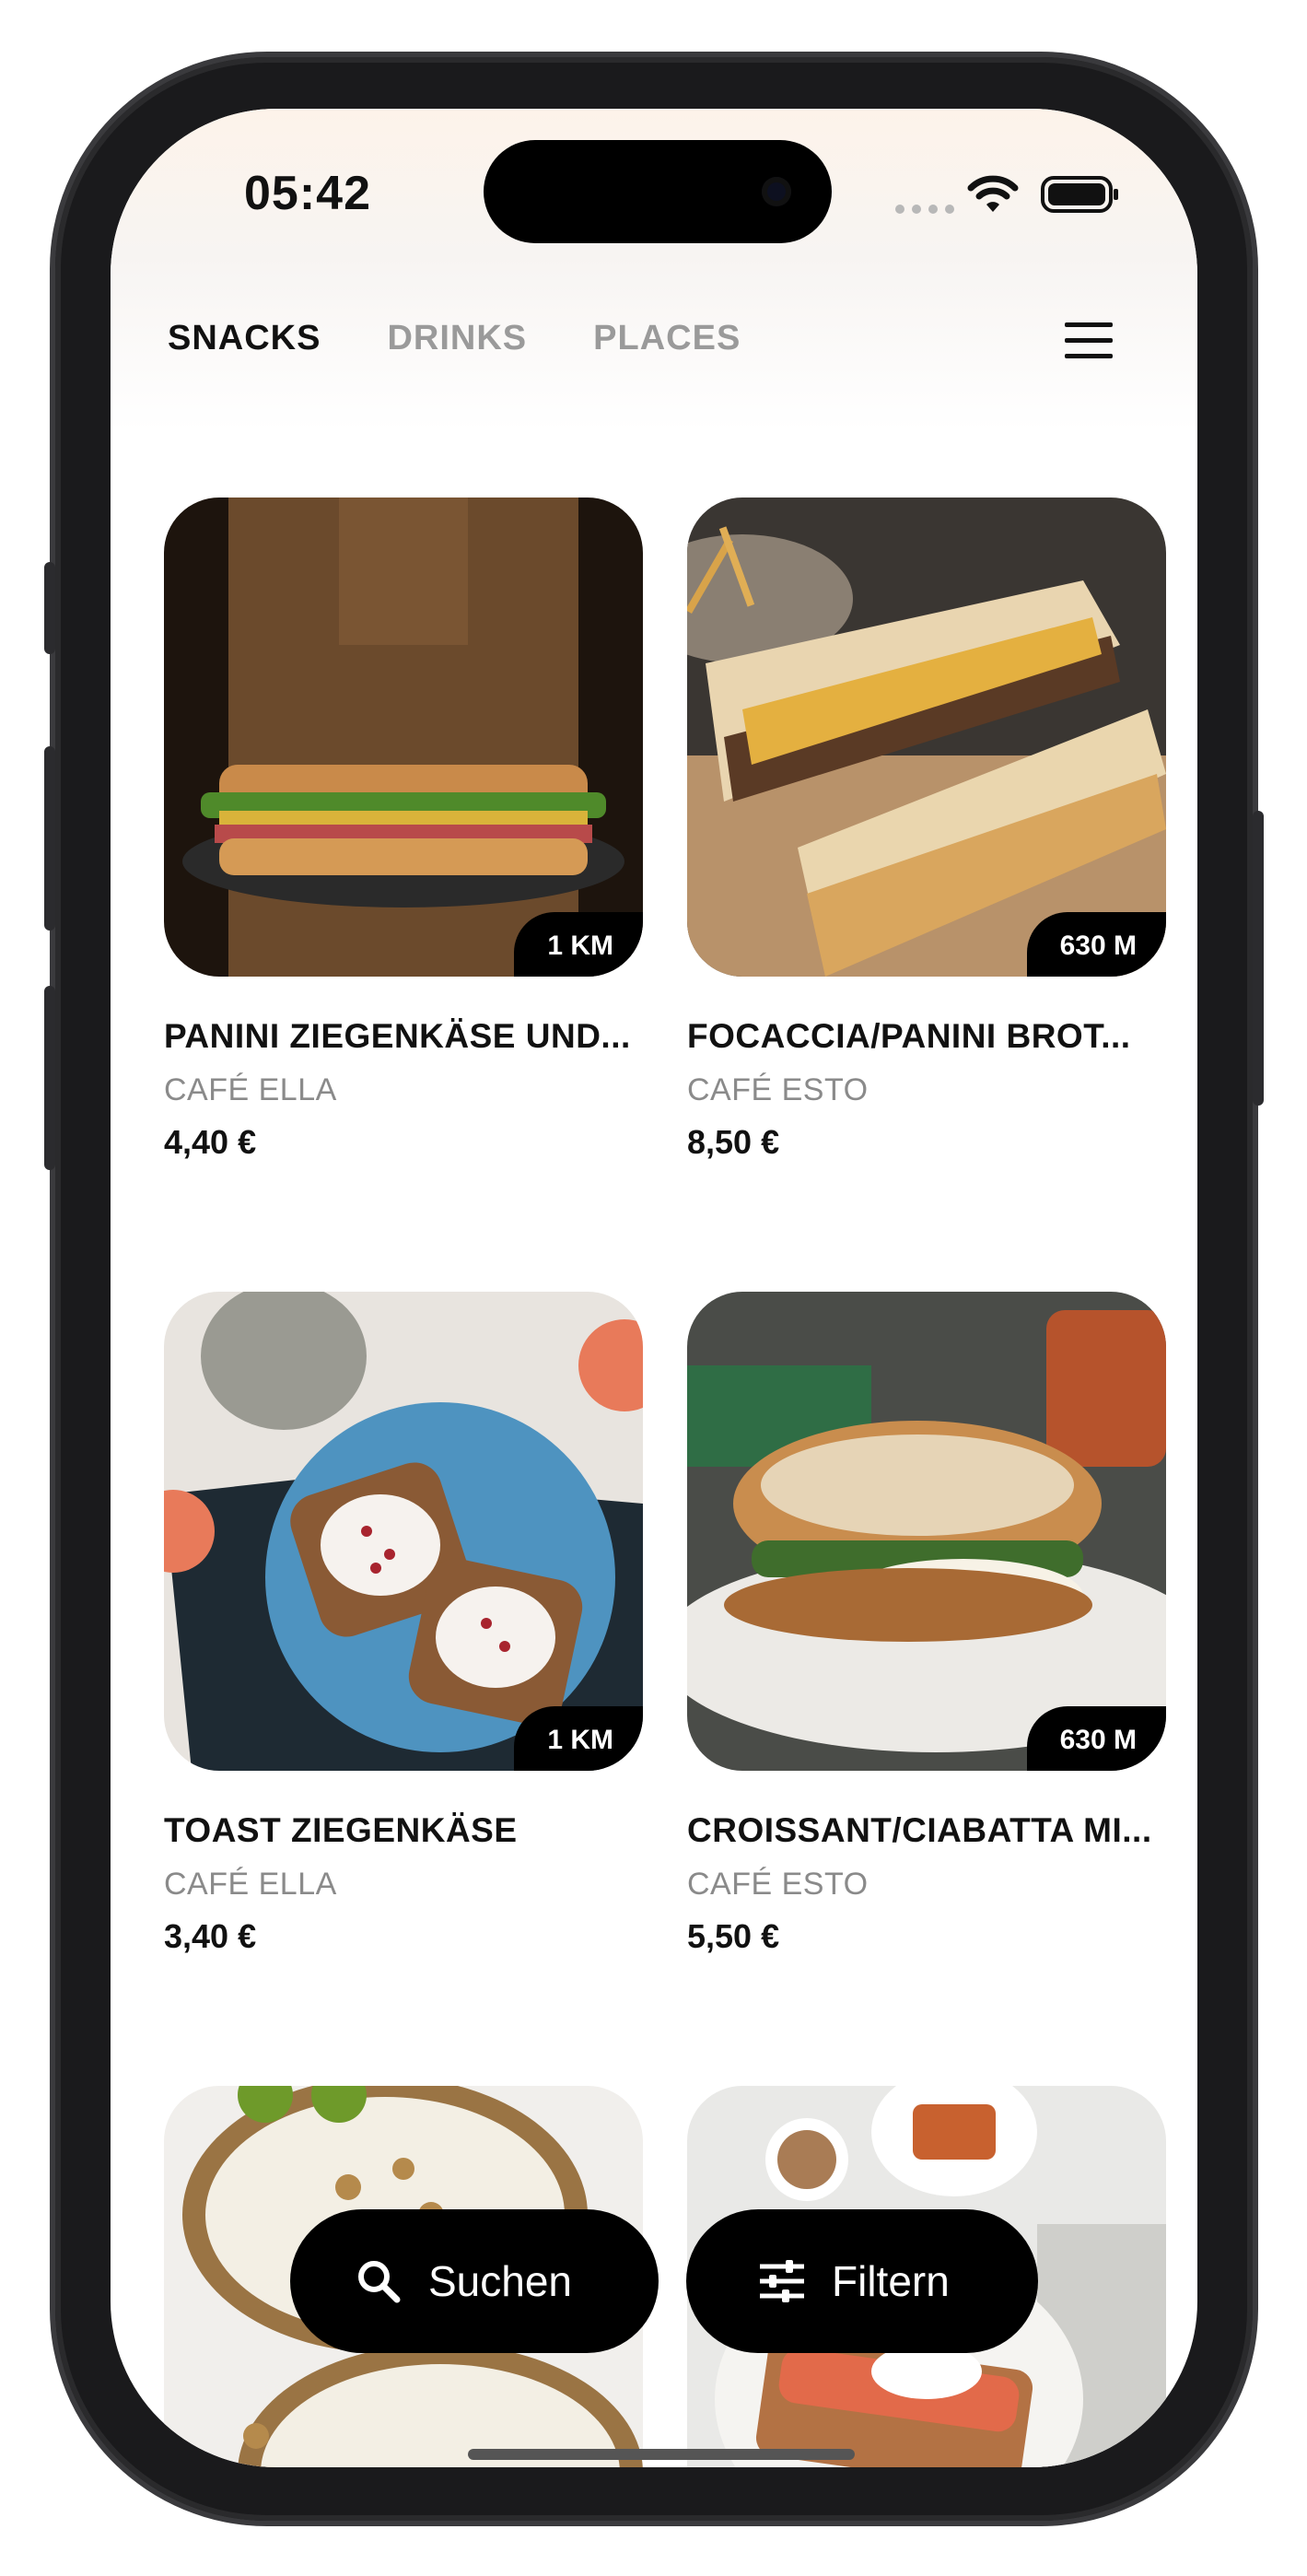 This screenshot has width=1307, height=2576. Describe the element at coordinates (733, 1142) in the screenshot. I see `item-price: 8,50 €` at that location.